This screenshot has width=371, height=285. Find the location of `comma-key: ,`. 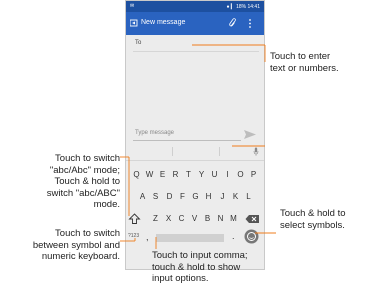

comma-key: , is located at coordinates (147, 237).